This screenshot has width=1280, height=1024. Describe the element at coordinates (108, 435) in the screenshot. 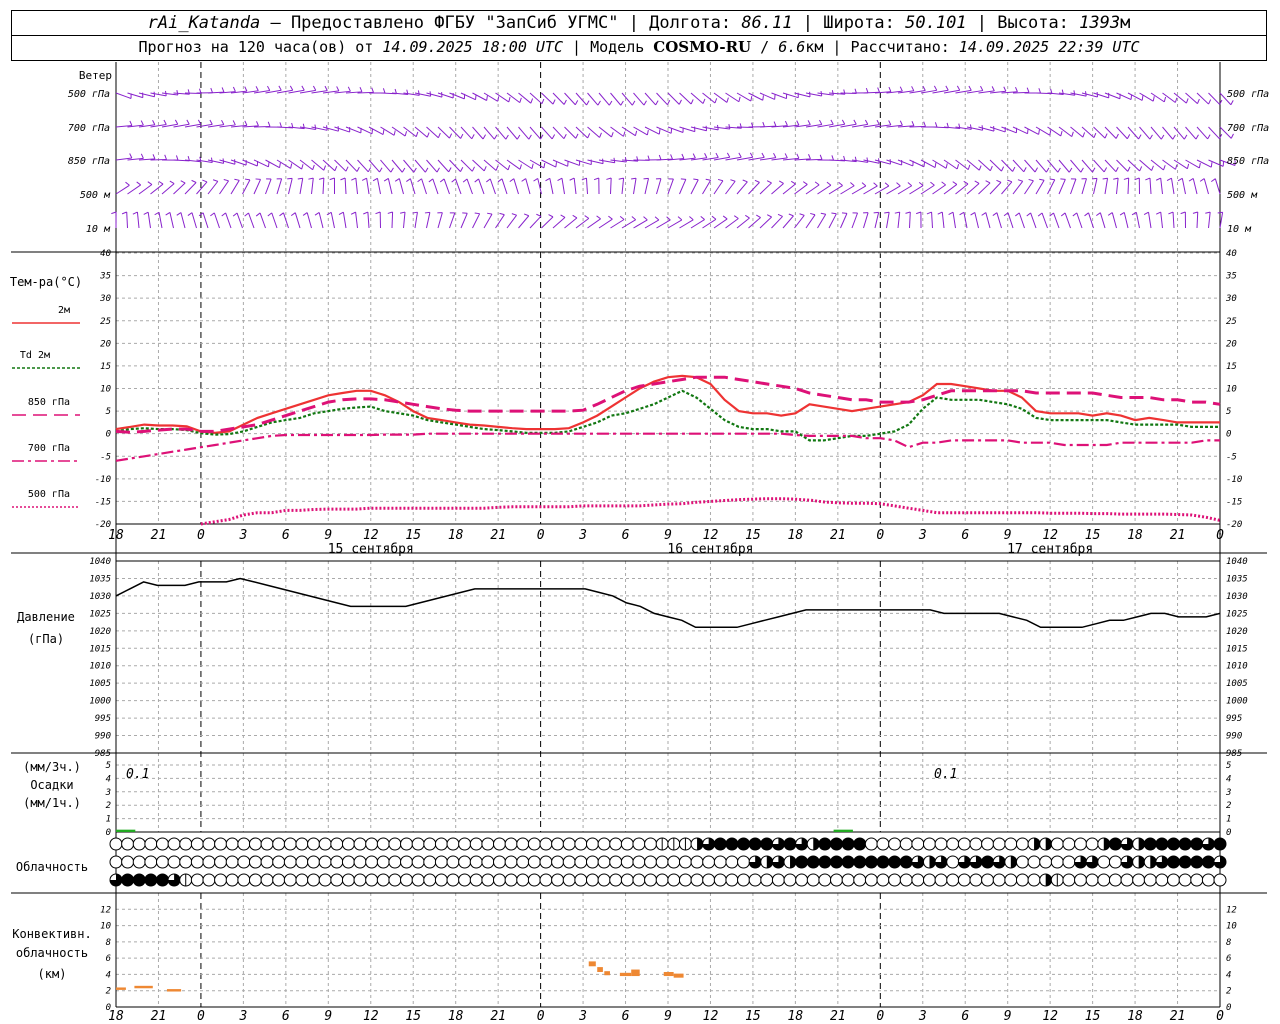

I see `y-tick-label: 0` at that location.